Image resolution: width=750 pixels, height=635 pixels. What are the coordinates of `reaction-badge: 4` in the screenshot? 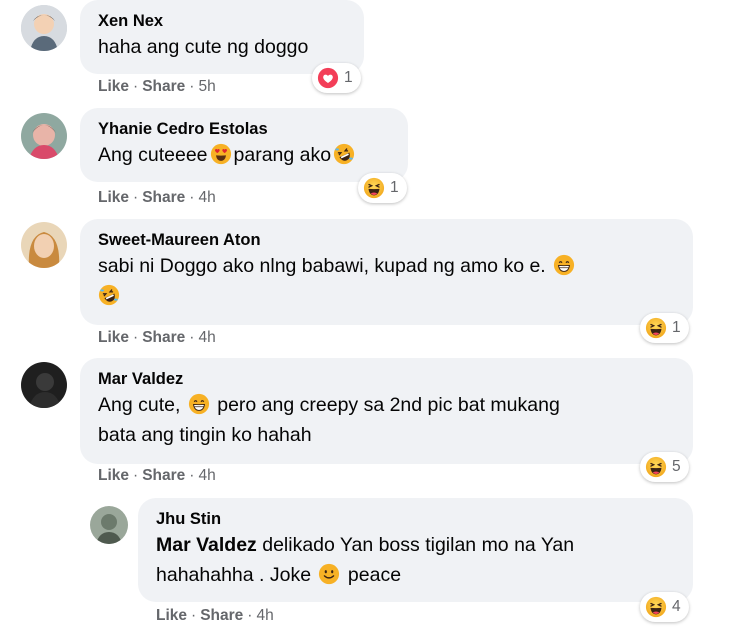 It's located at (664, 607).